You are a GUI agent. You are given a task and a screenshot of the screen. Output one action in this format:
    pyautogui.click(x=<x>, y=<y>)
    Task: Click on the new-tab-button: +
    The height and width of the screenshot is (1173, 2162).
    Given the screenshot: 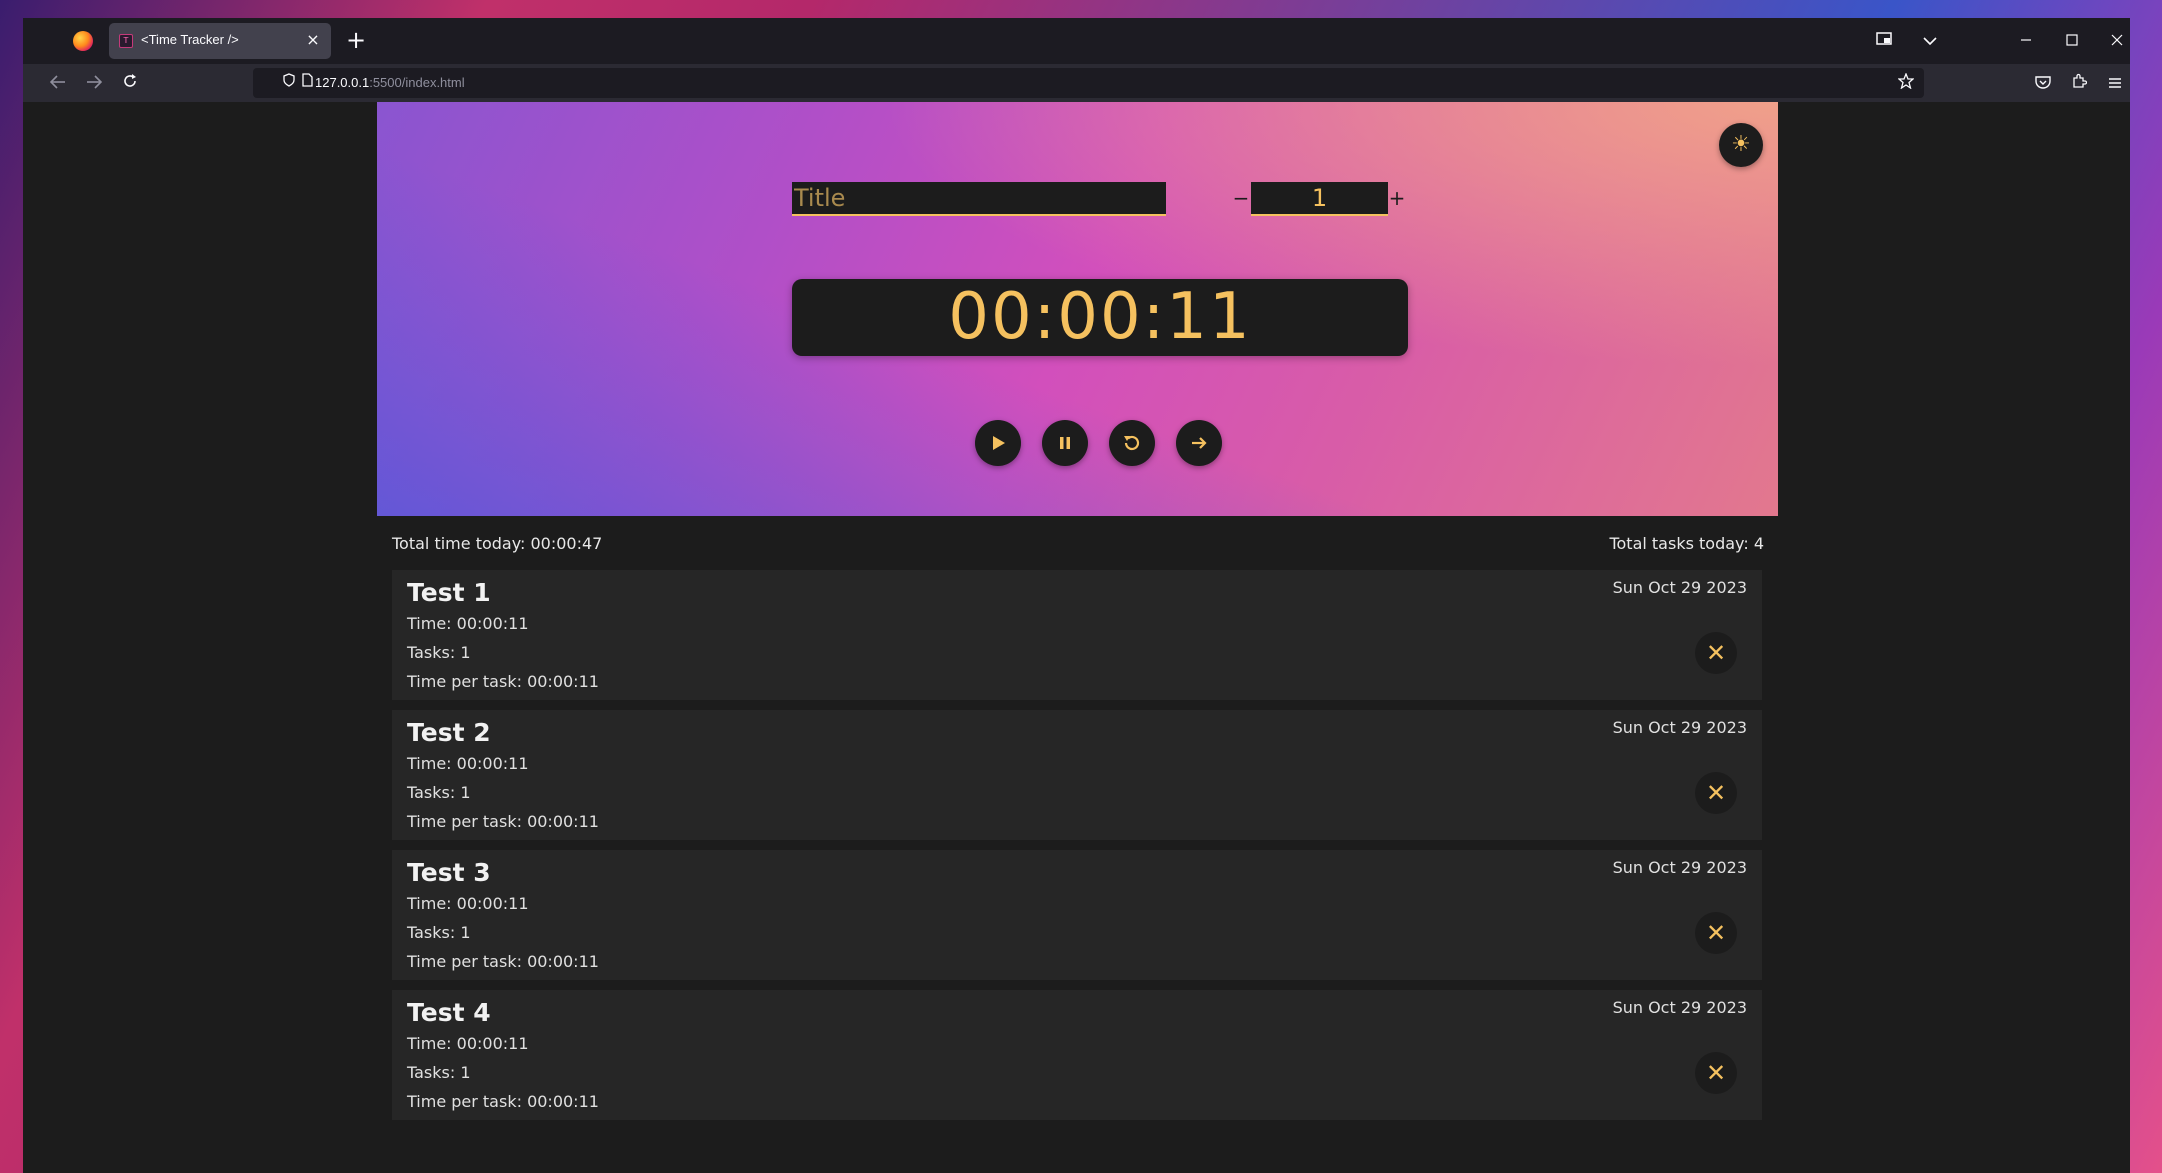 What is the action you would take?
    pyautogui.click(x=356, y=41)
    